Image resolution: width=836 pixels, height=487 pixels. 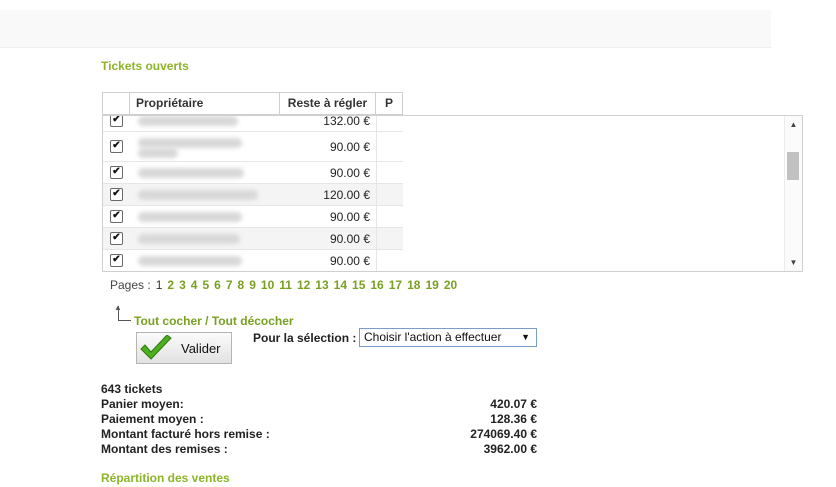 What do you see at coordinates (525, 337) in the screenshot?
I see `caret-down-icon: ▼` at bounding box center [525, 337].